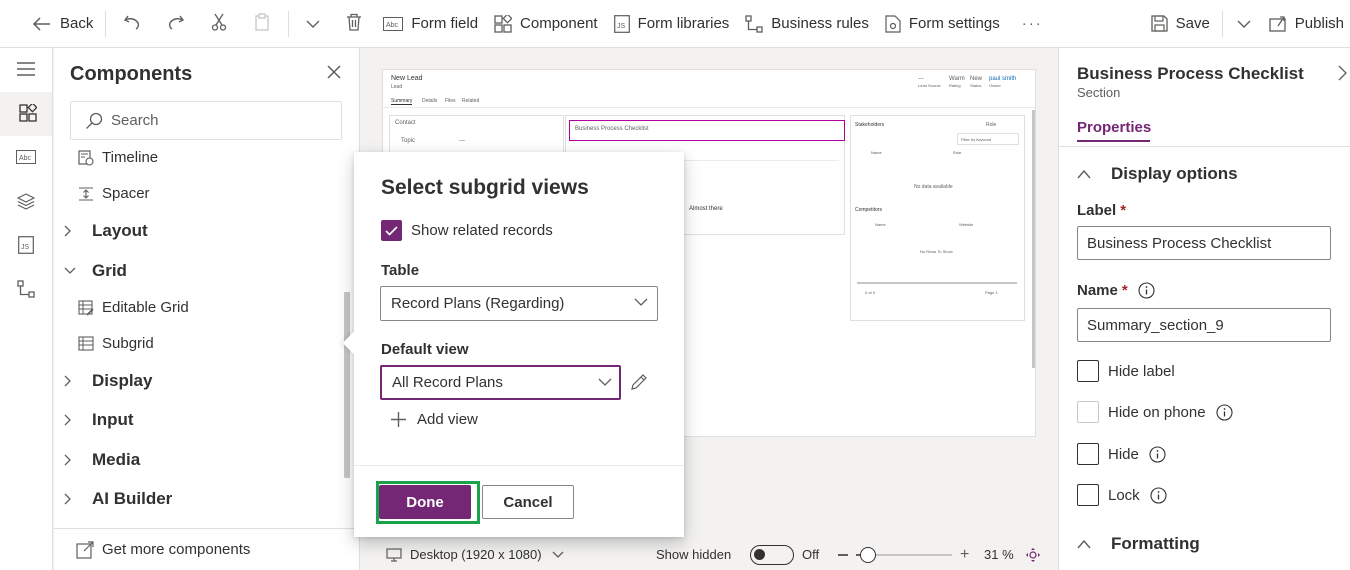 This screenshot has width=1350, height=570. I want to click on preview-header-value: New, so click(976, 79).